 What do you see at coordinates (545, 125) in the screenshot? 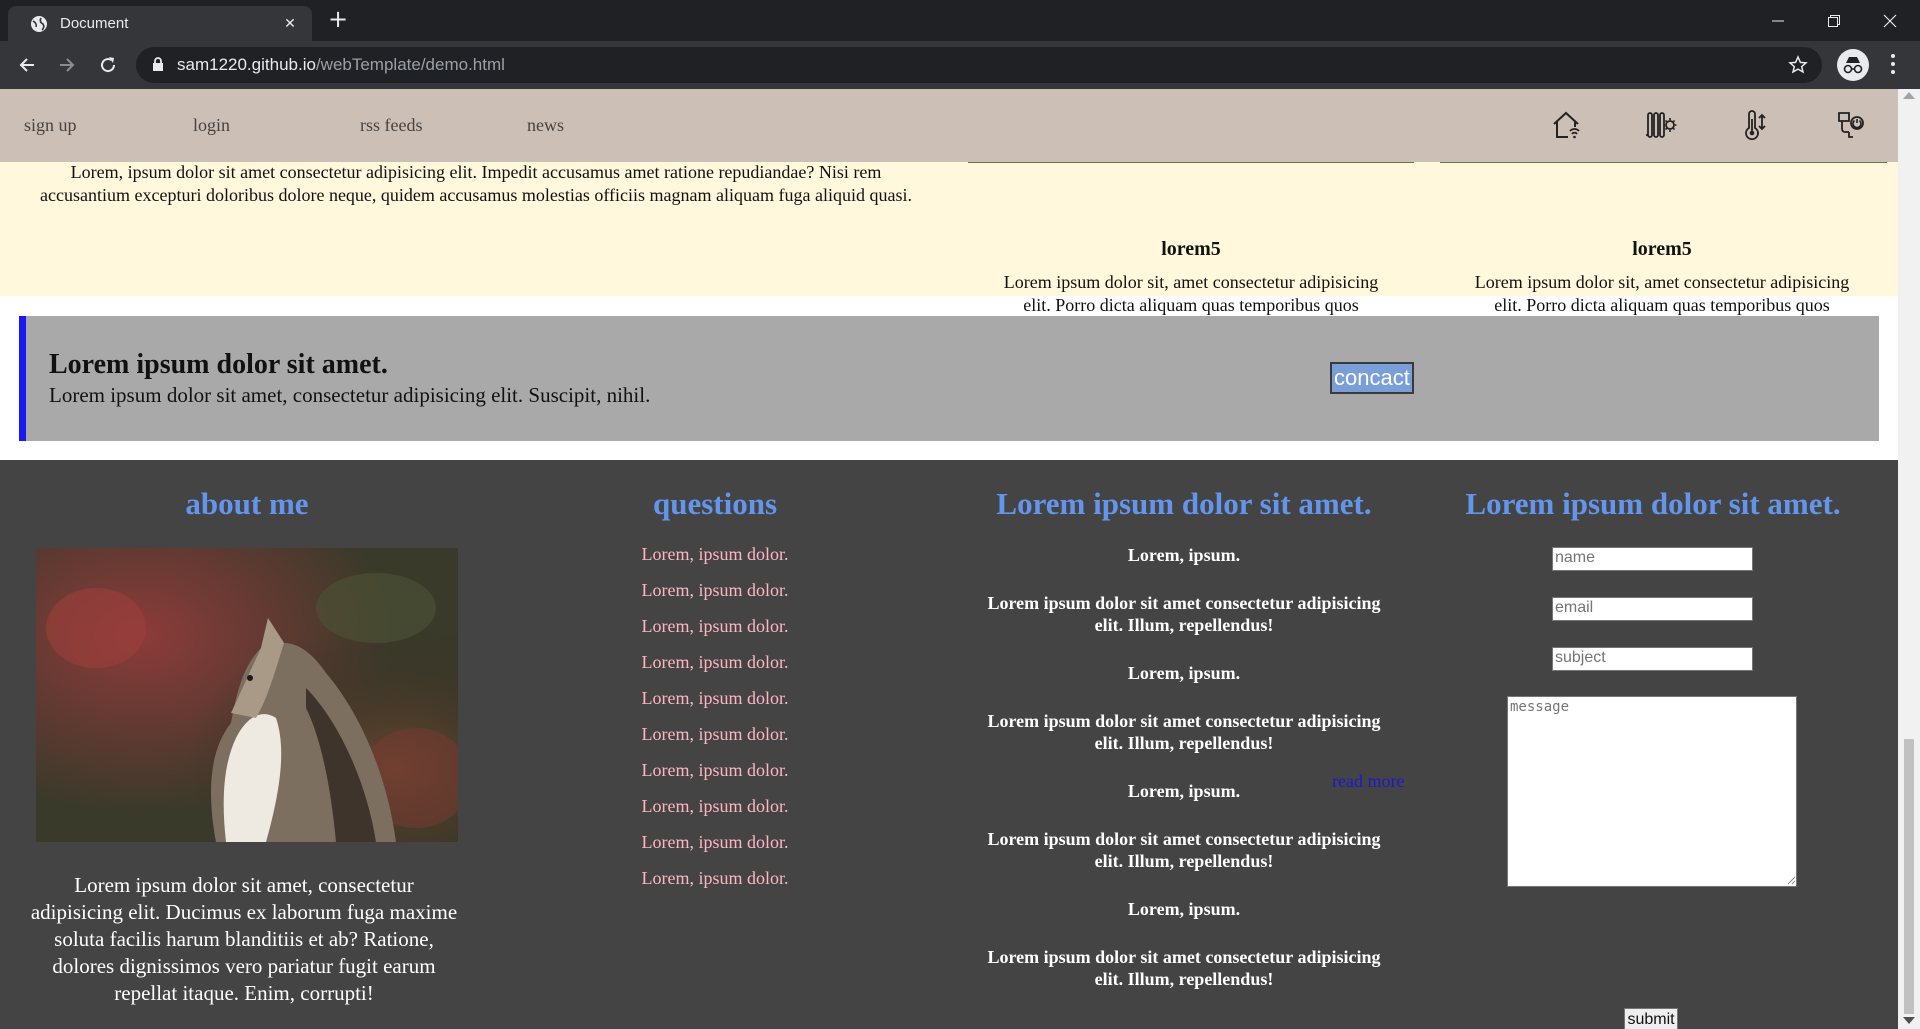
I see `nav-link-news: news` at bounding box center [545, 125].